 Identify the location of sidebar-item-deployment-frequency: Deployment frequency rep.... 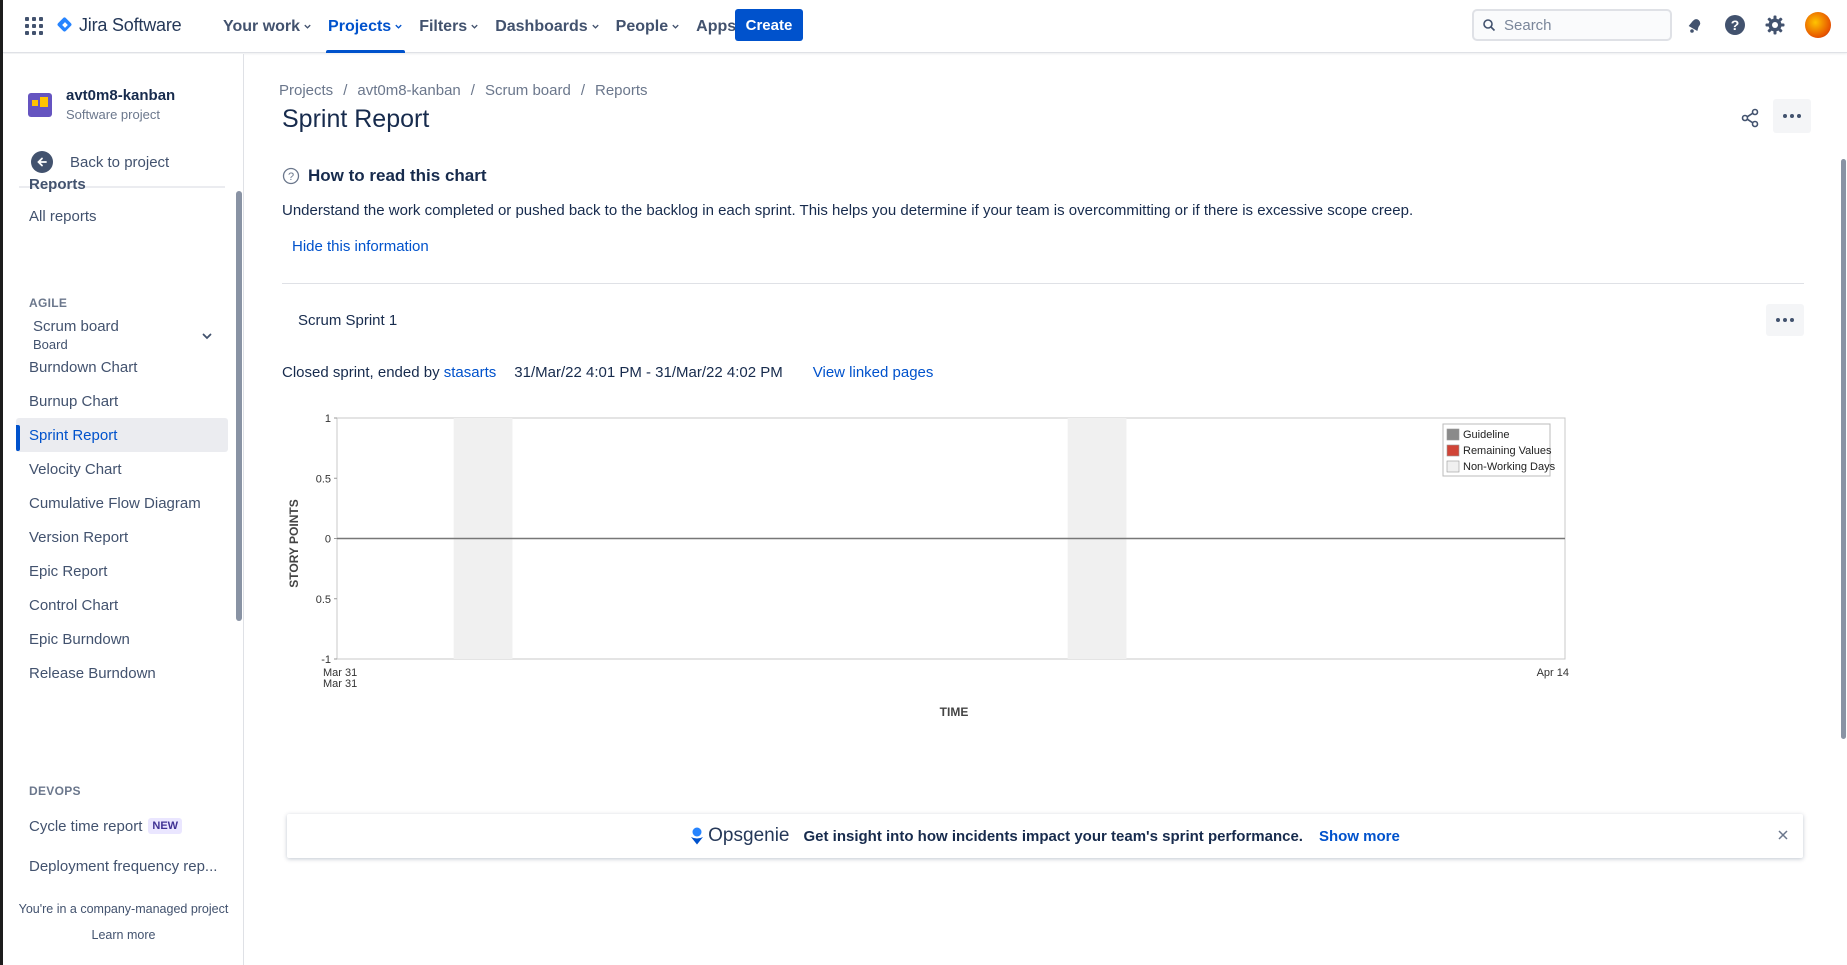
(122, 866).